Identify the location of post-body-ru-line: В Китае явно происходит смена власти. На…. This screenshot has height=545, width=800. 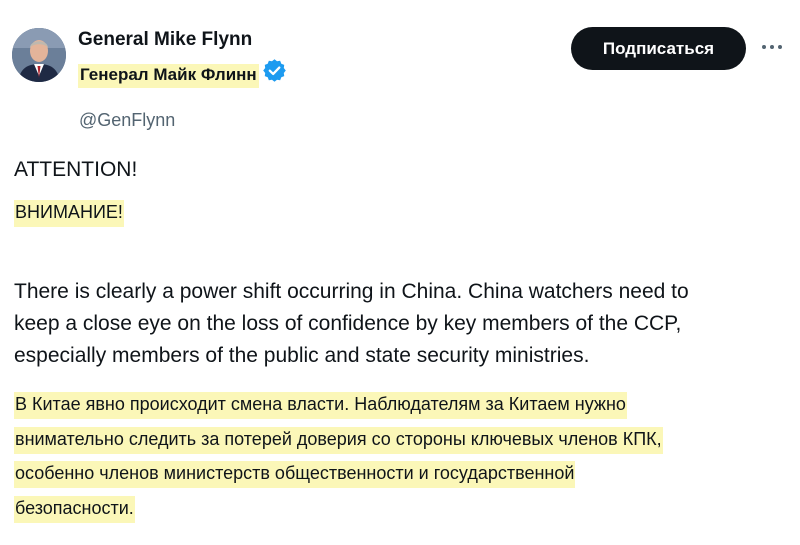
(338, 404).